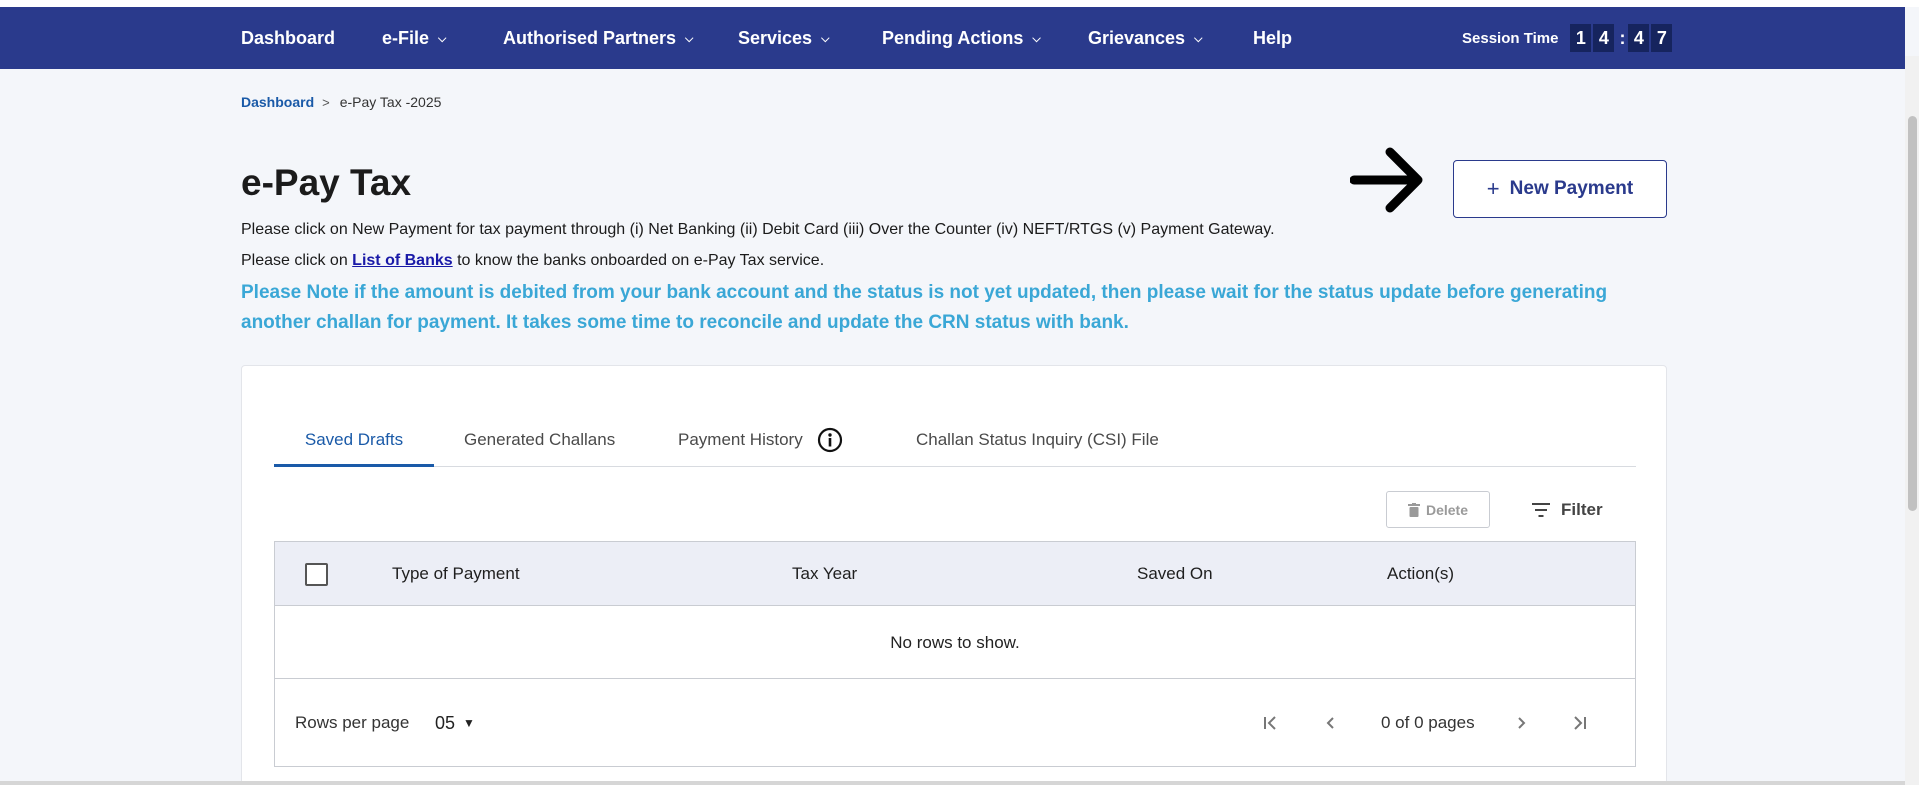 The width and height of the screenshot is (1919, 785). I want to click on page-title: e-Pay Tax, so click(326, 182).